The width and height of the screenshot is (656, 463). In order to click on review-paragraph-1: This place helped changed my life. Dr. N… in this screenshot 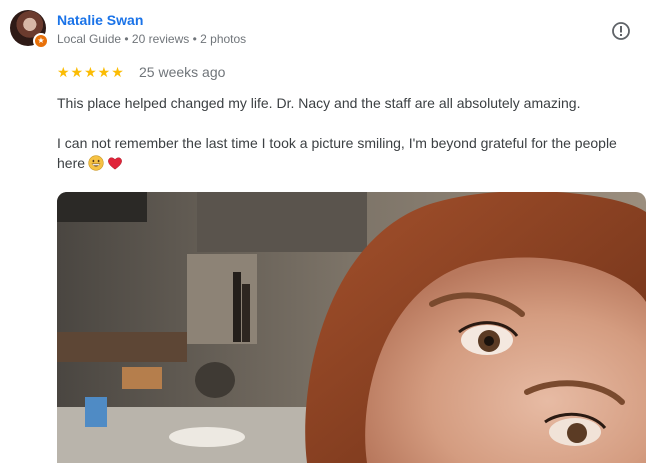, I will do `click(319, 103)`.